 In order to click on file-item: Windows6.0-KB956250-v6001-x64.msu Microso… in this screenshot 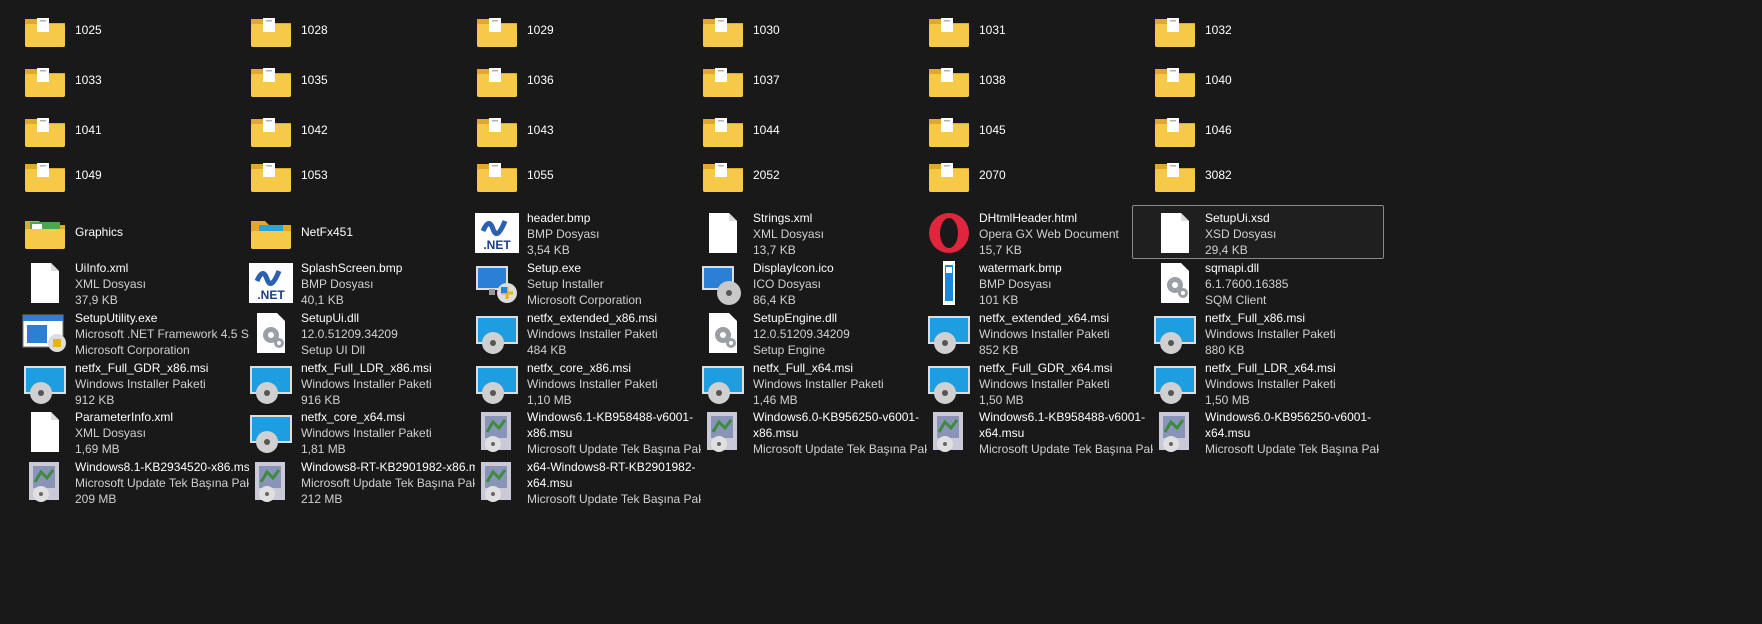, I will do `click(1258, 431)`.